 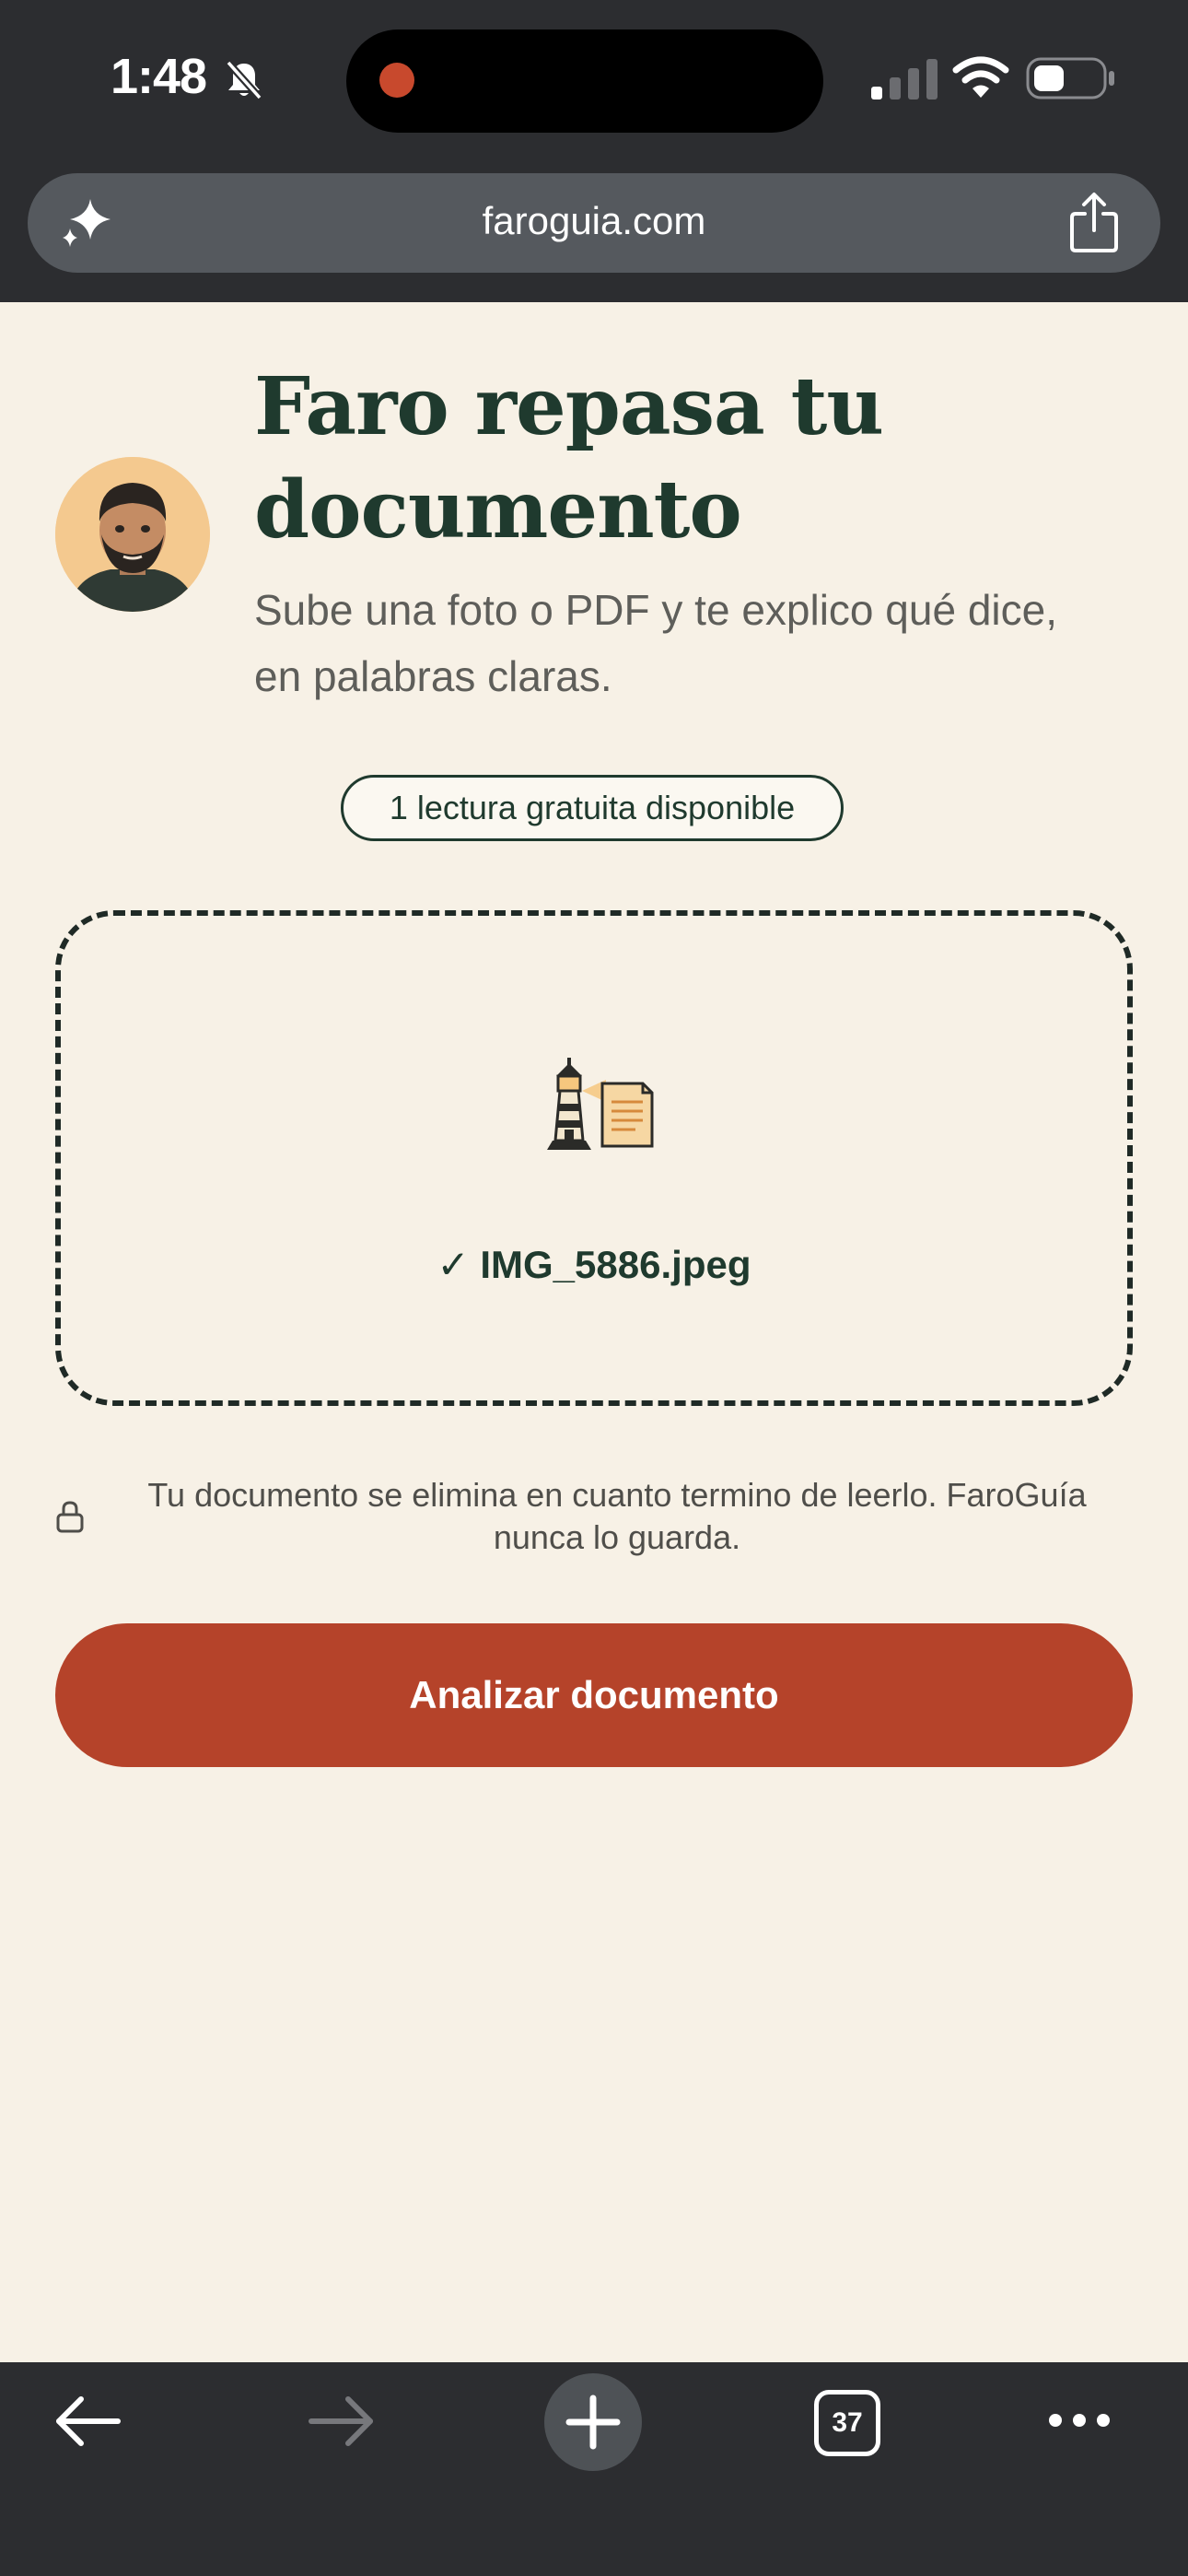 What do you see at coordinates (1094, 223) in the screenshot?
I see `share-icon` at bounding box center [1094, 223].